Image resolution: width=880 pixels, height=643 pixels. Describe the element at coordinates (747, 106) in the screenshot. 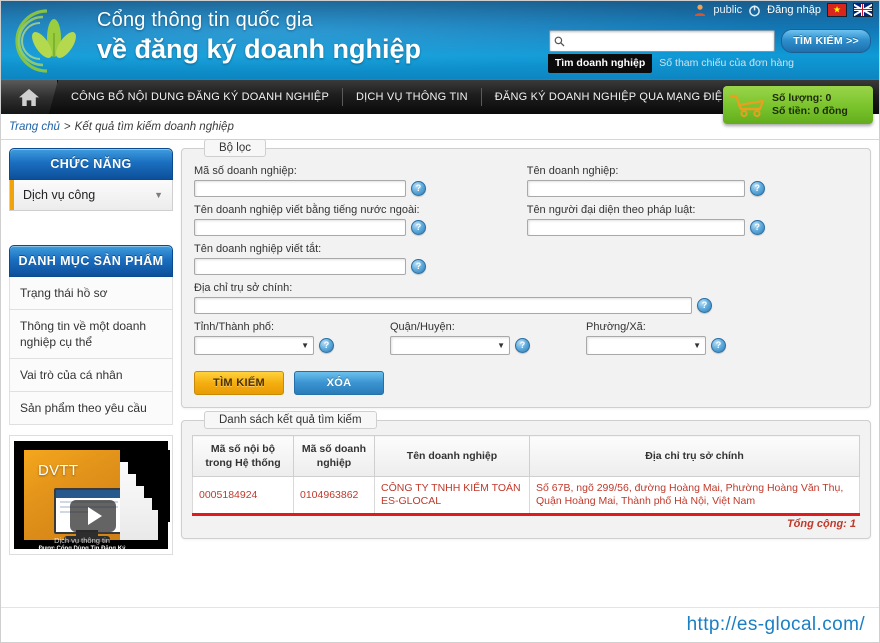

I see `shopping-cart-icon` at that location.